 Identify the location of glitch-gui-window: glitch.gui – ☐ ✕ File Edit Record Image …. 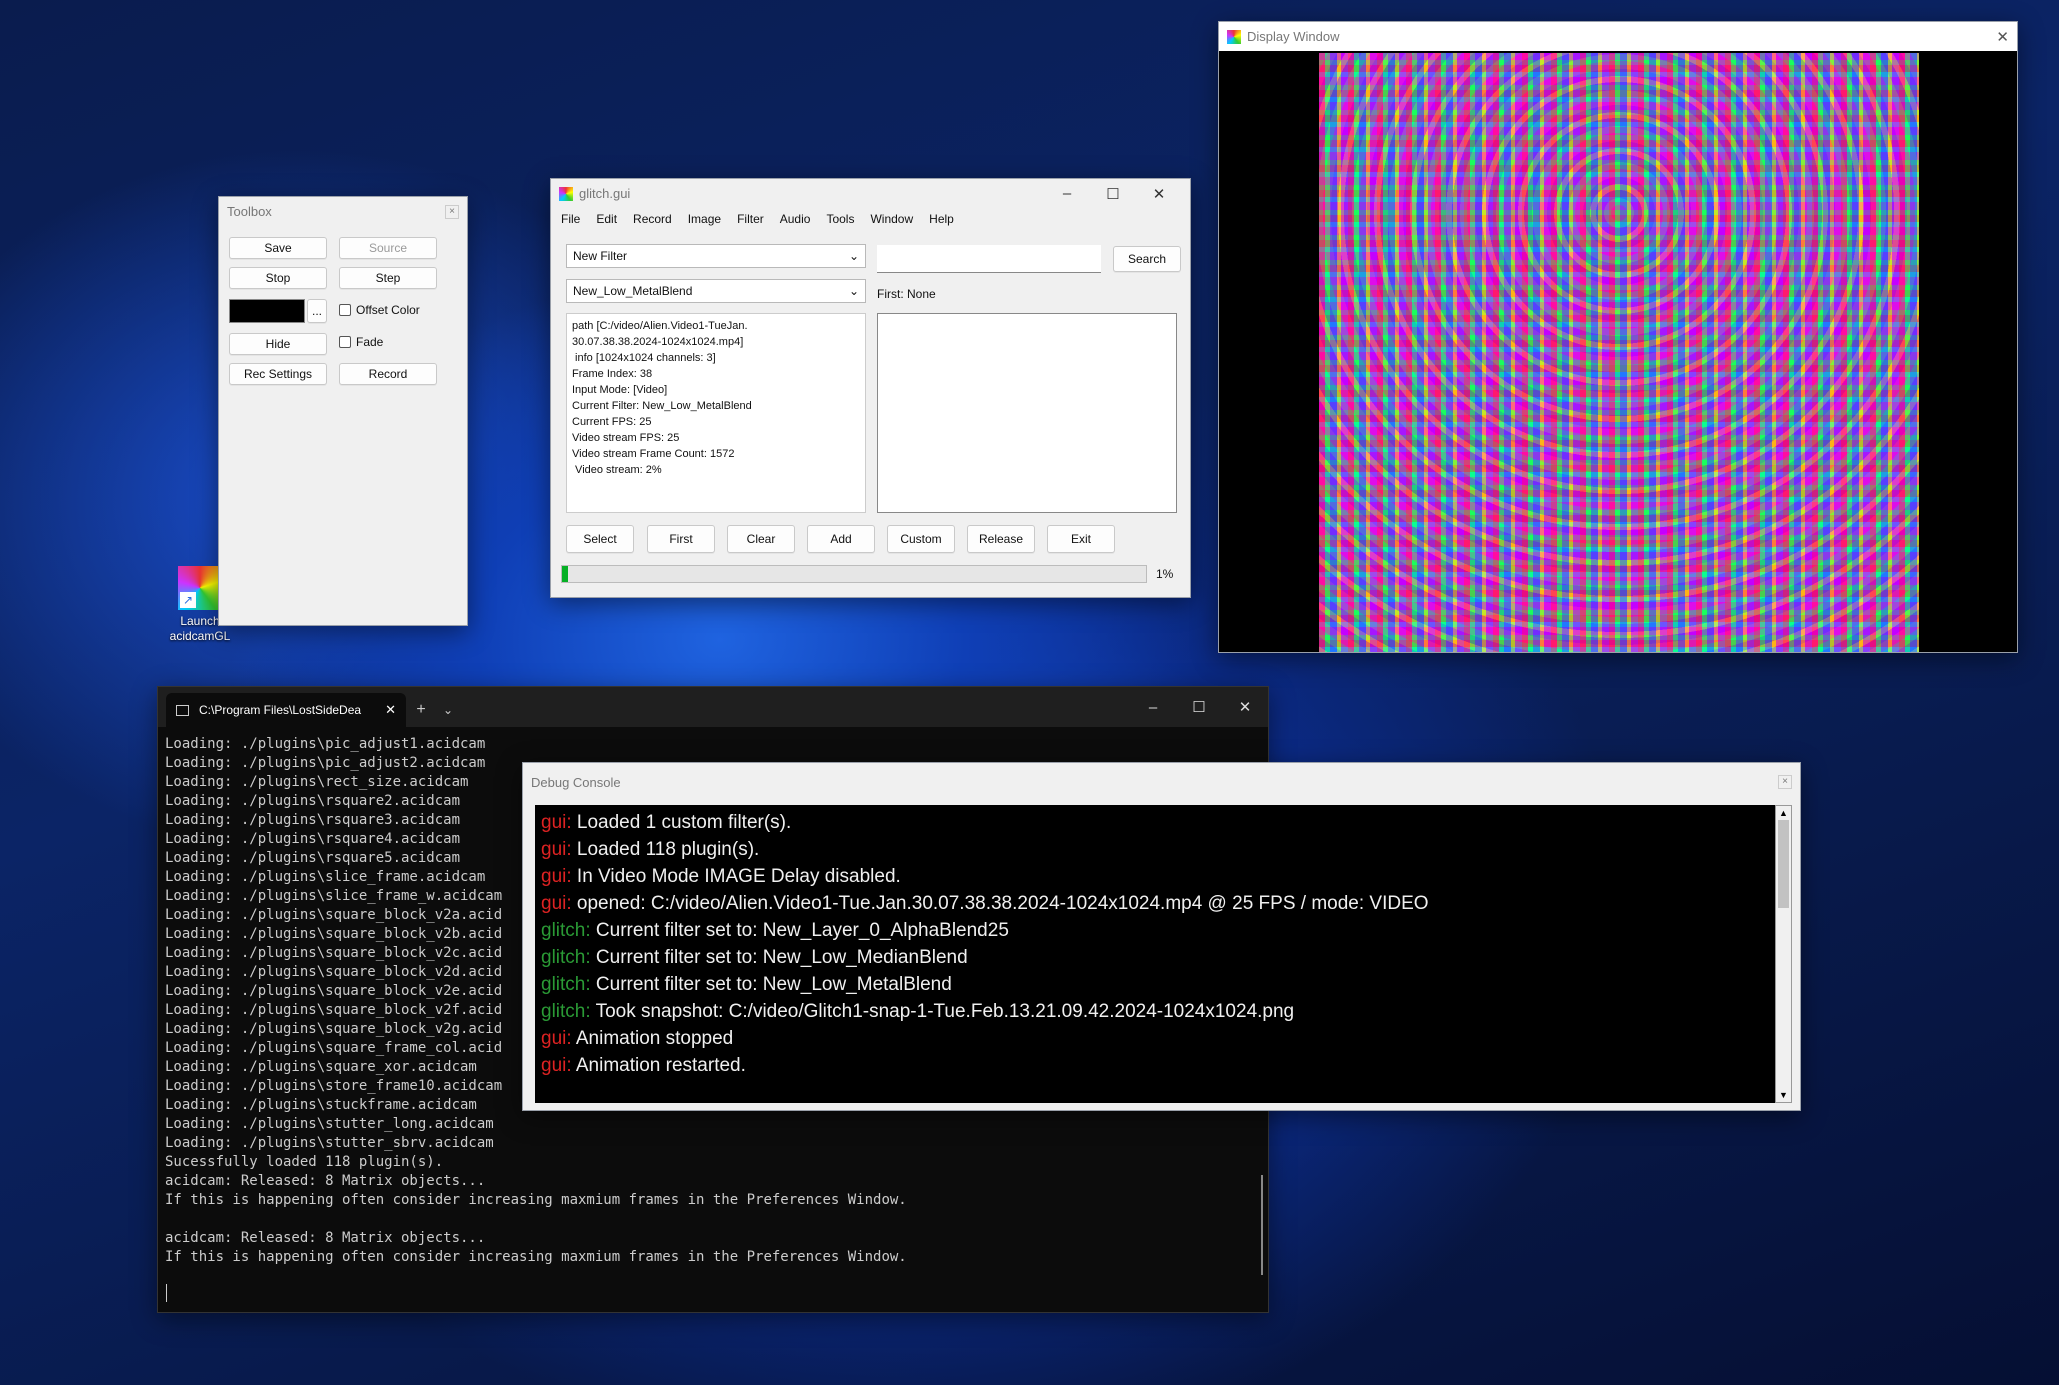
(870, 388).